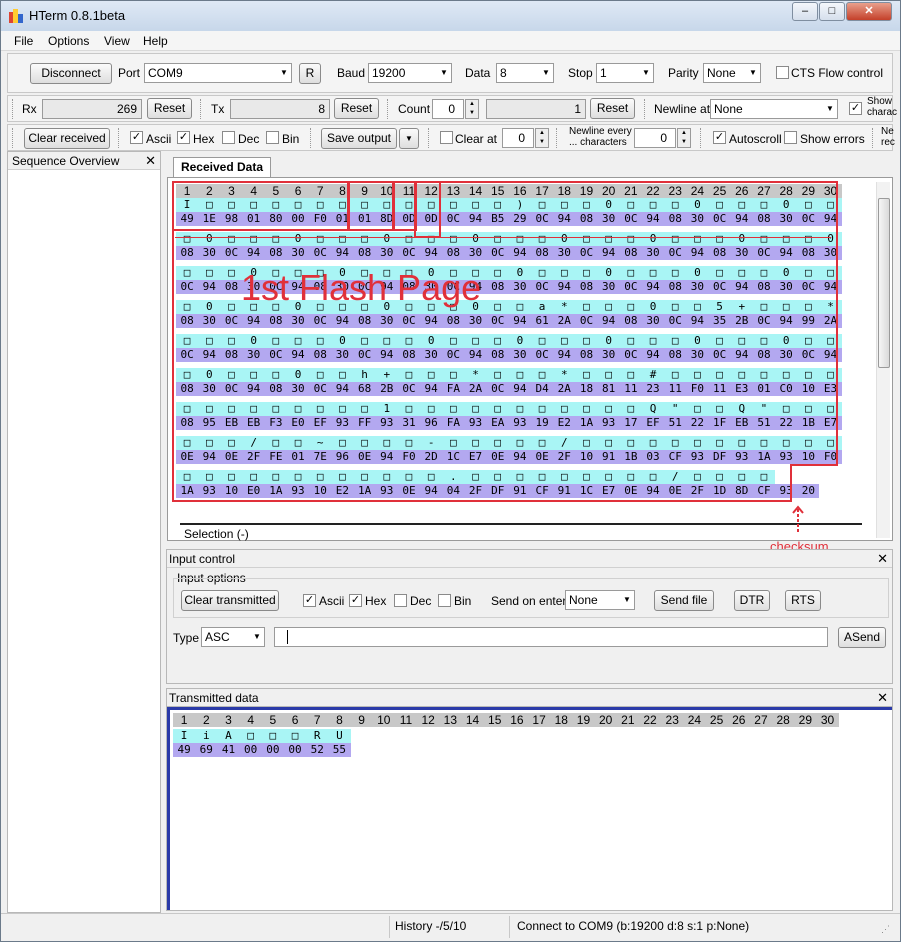  Describe the element at coordinates (551, 637) in the screenshot. I see `transmit-input` at that location.